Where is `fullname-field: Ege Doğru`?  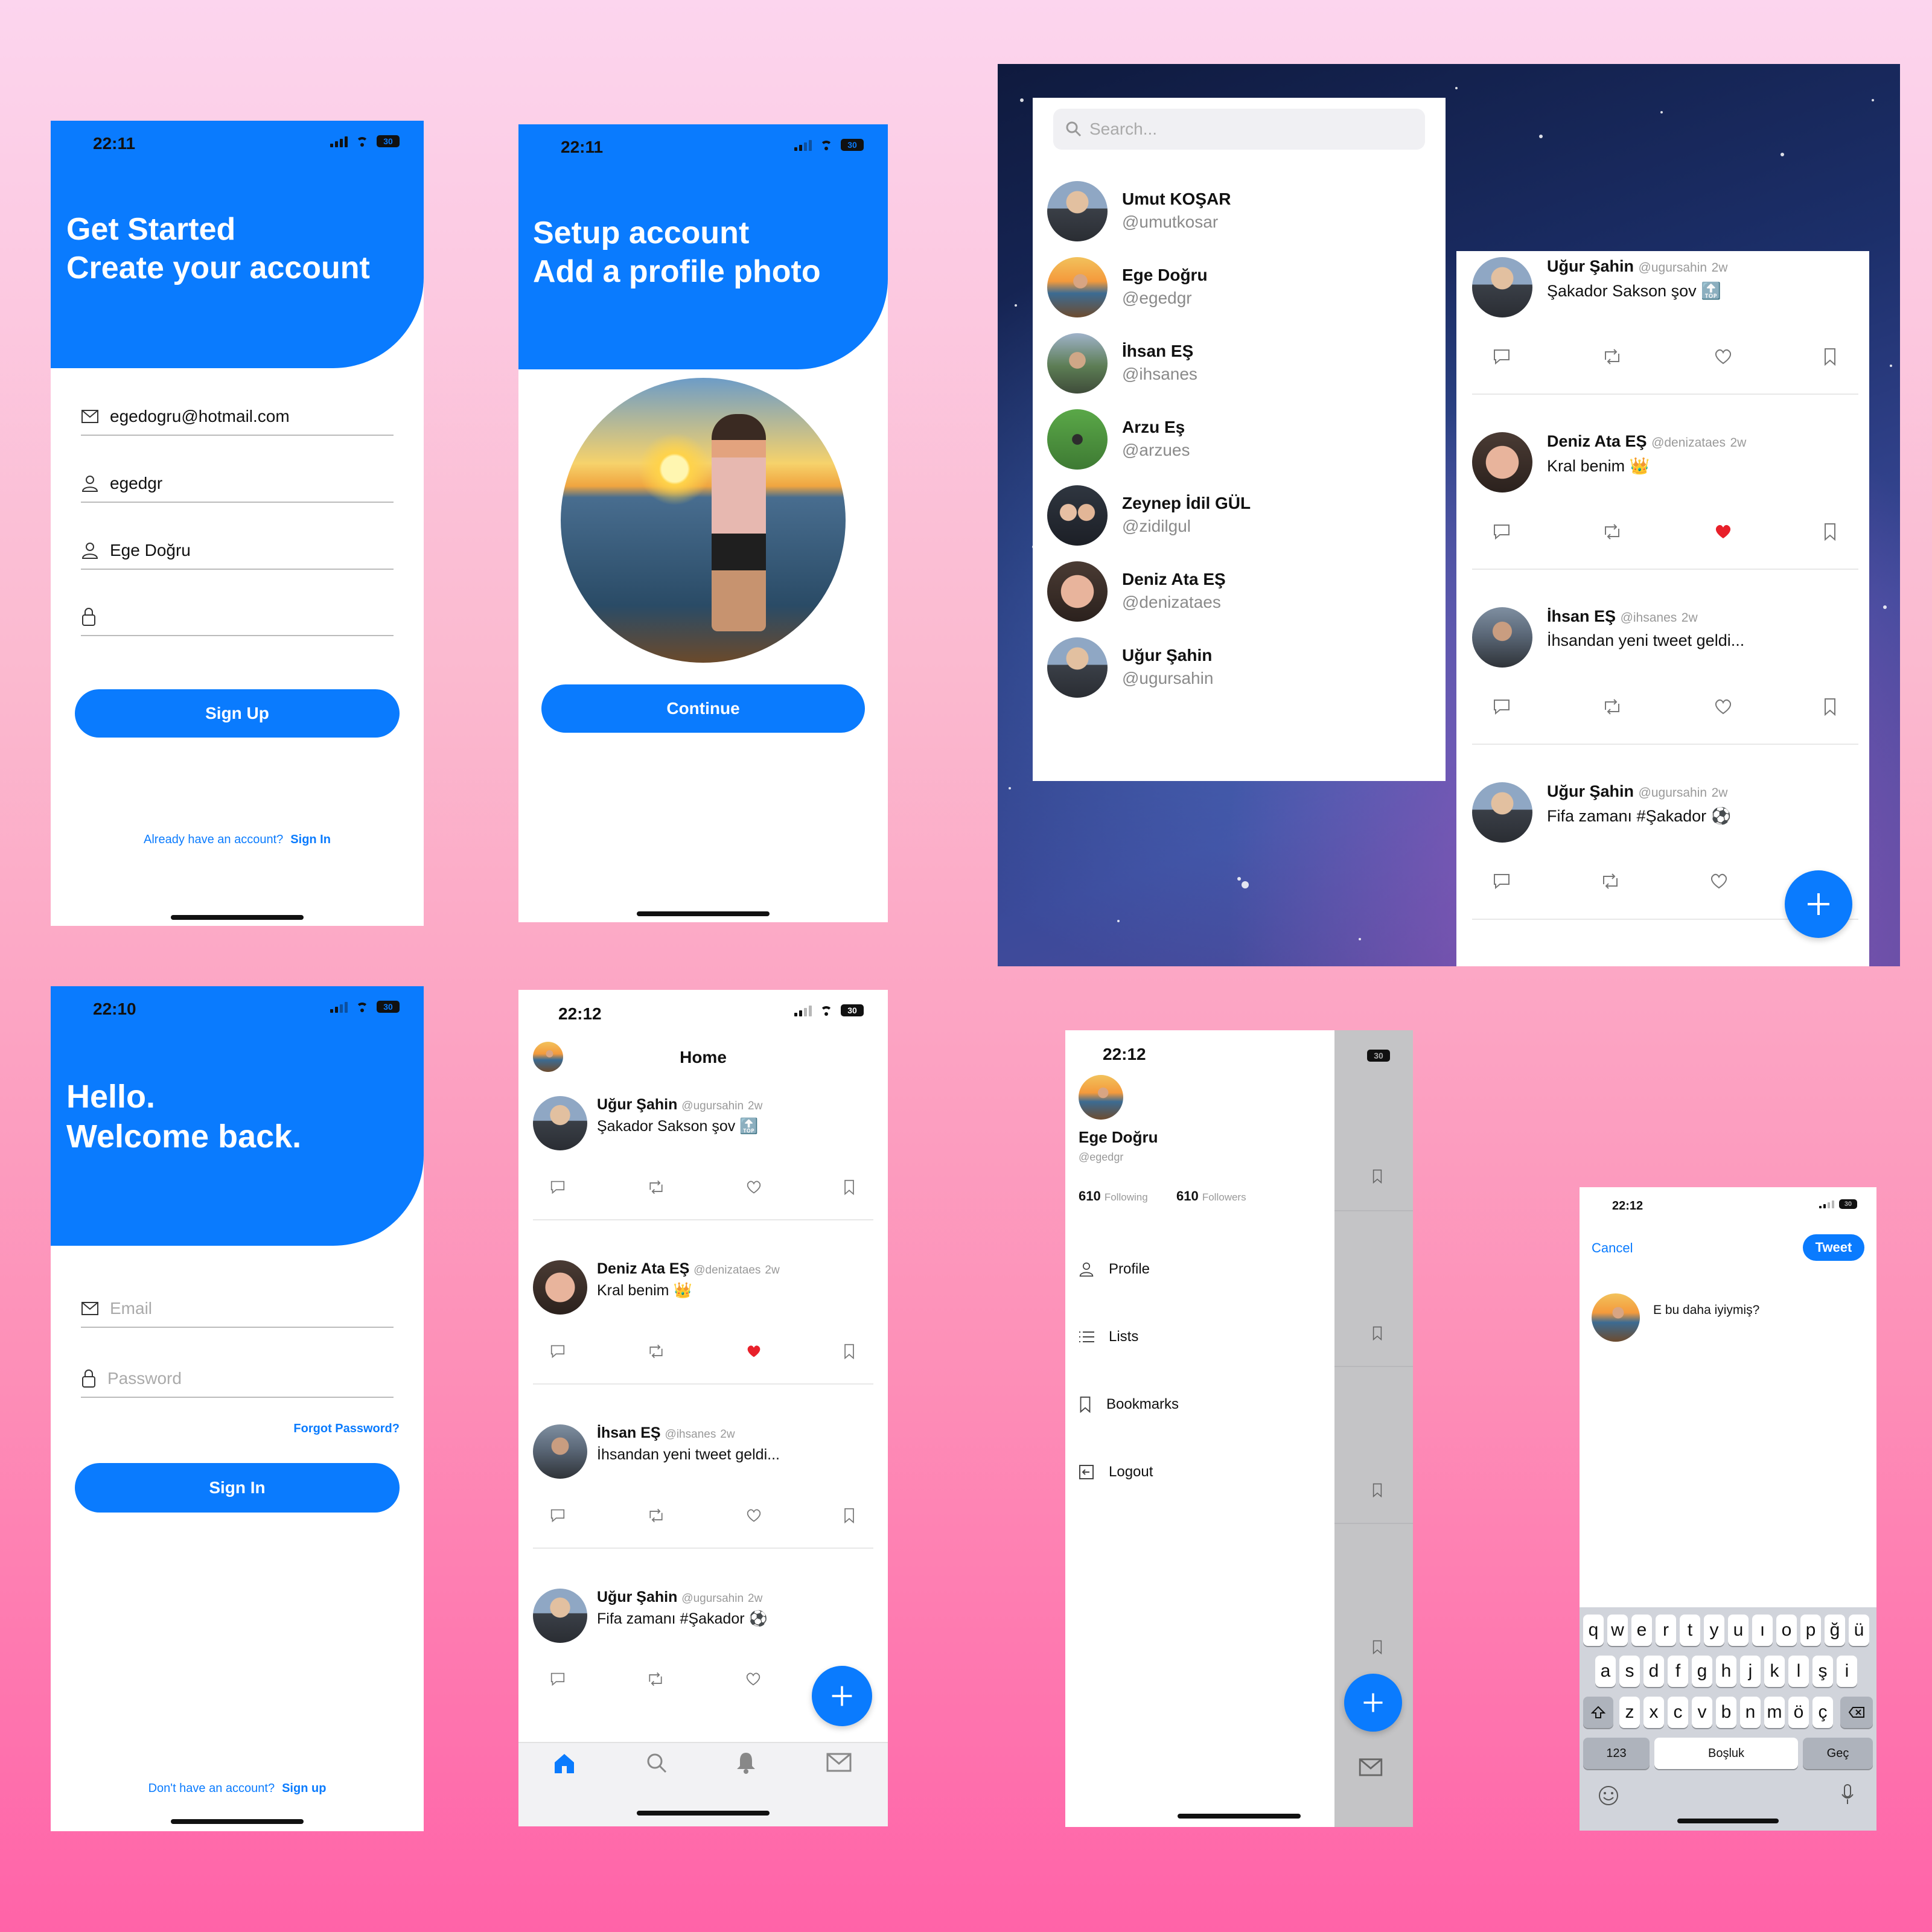
fullname-field: Ege Doğru is located at coordinates (237, 551).